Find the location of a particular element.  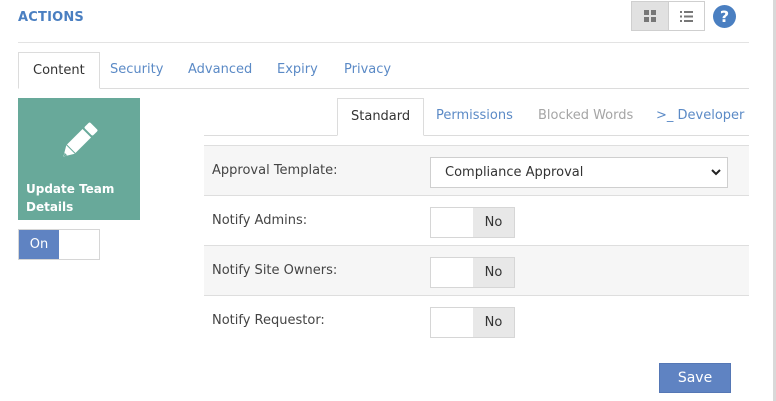

help-icon: ? is located at coordinates (724, 16).